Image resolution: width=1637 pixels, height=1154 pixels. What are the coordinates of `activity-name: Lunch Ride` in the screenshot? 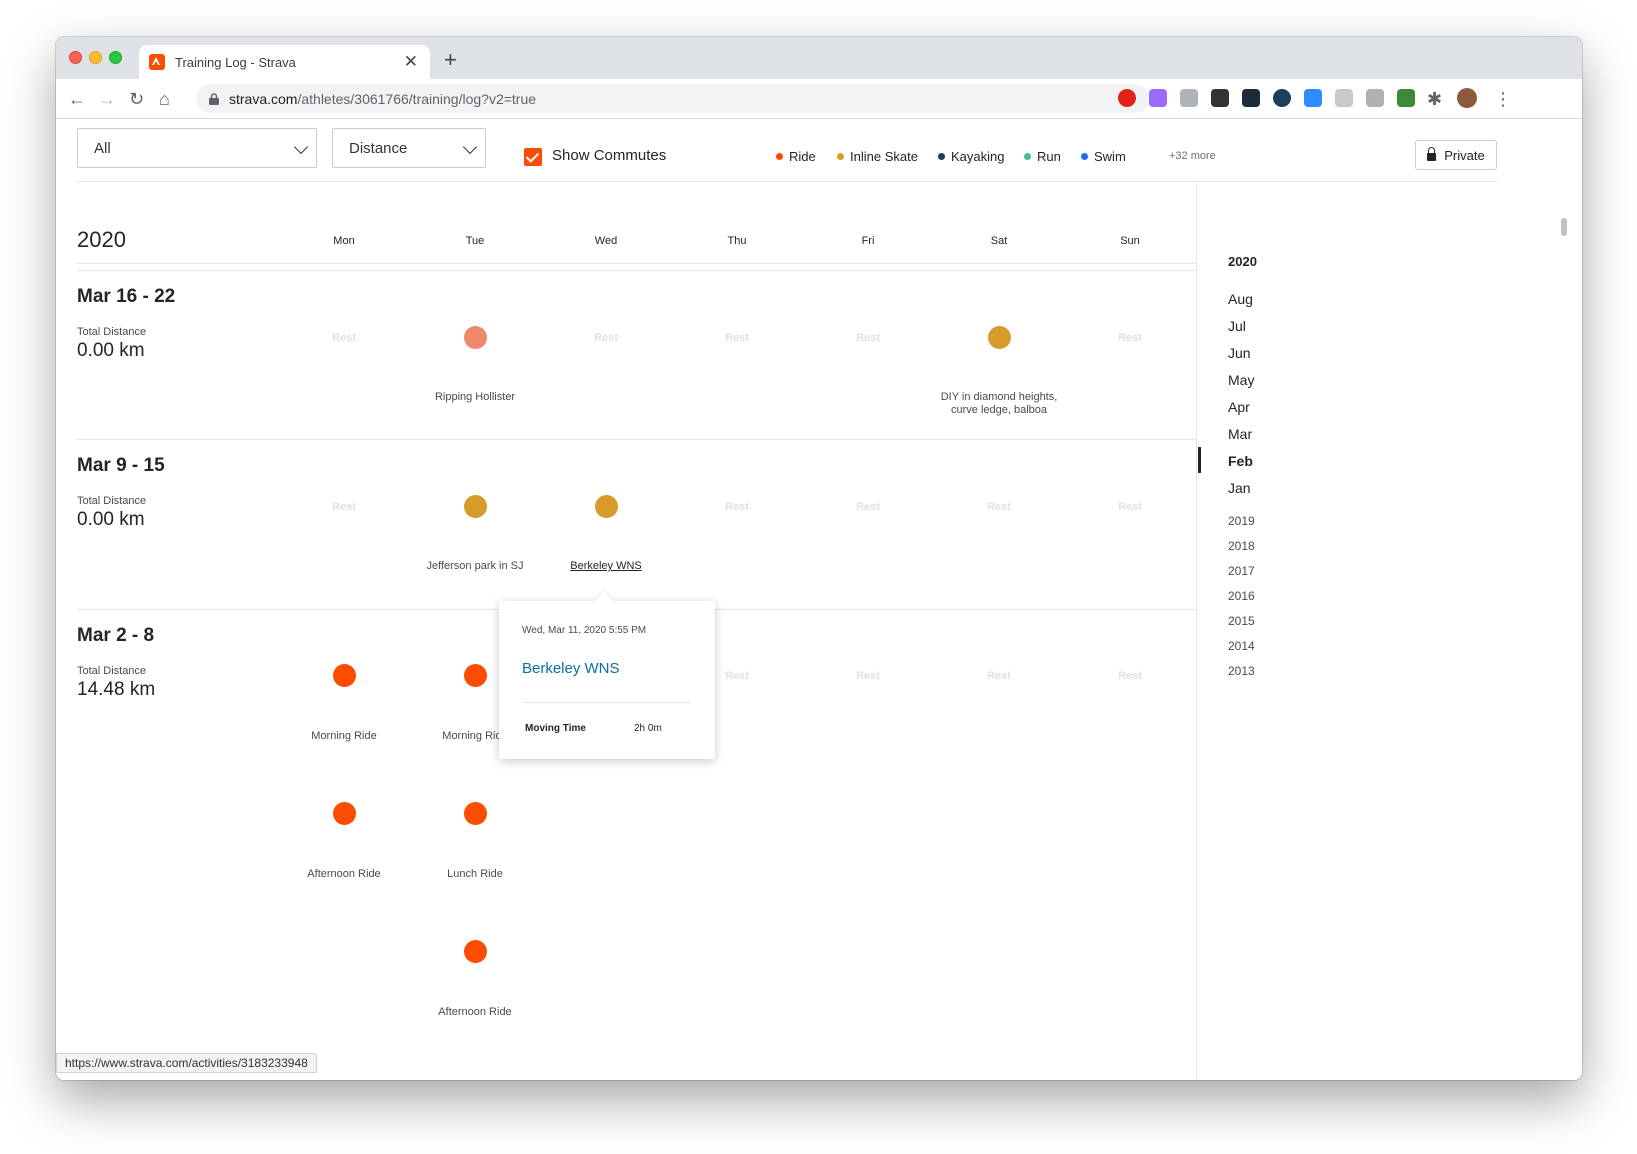 It's located at (475, 874).